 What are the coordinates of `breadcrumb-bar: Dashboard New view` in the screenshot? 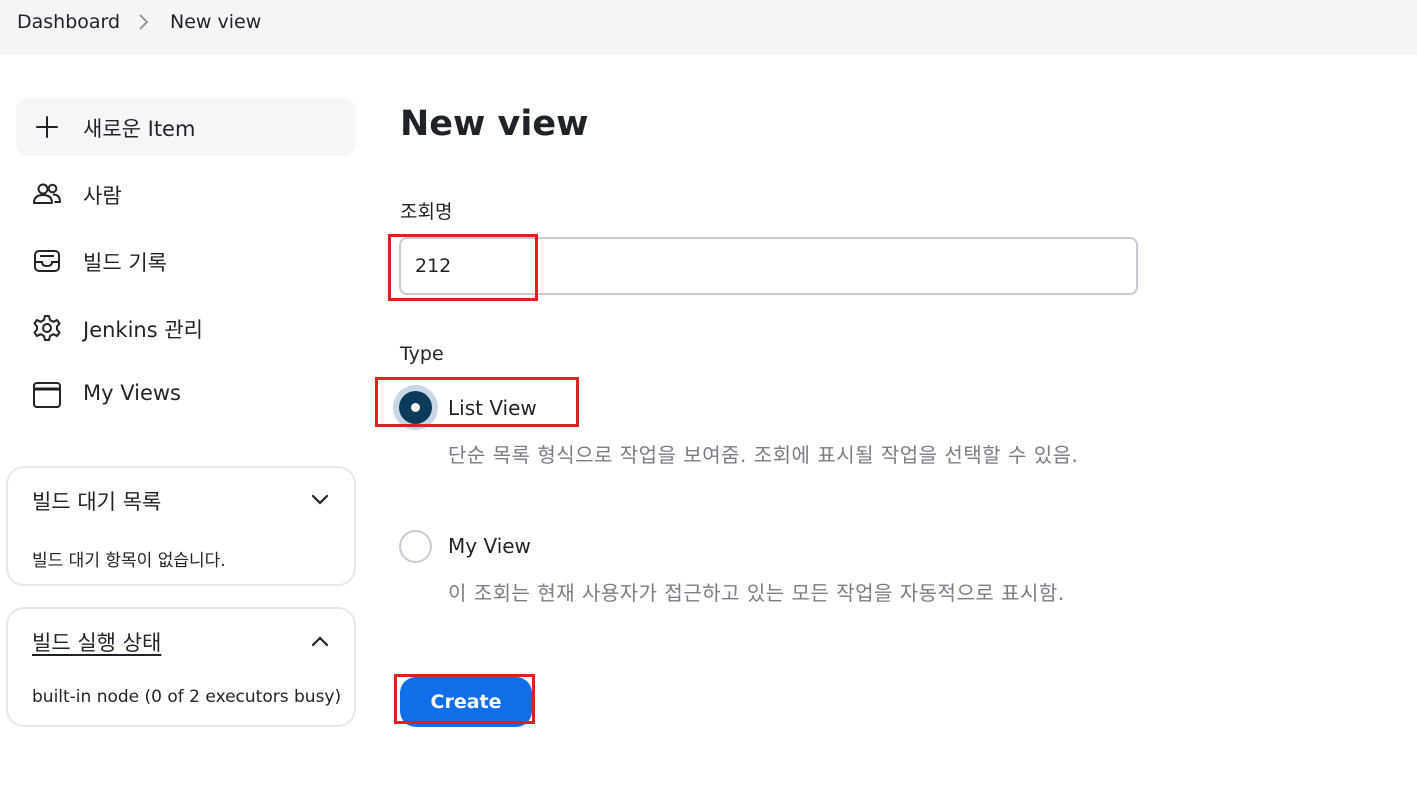 It's located at (708, 27).